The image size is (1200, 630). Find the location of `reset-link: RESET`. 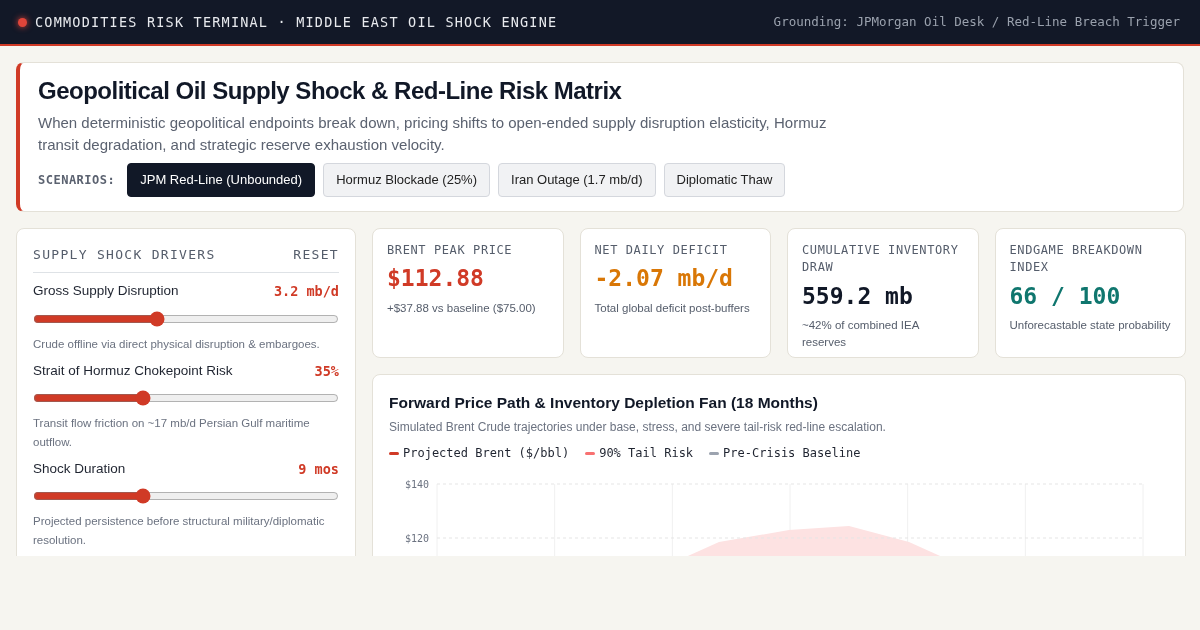

reset-link: RESET is located at coordinates (316, 254).